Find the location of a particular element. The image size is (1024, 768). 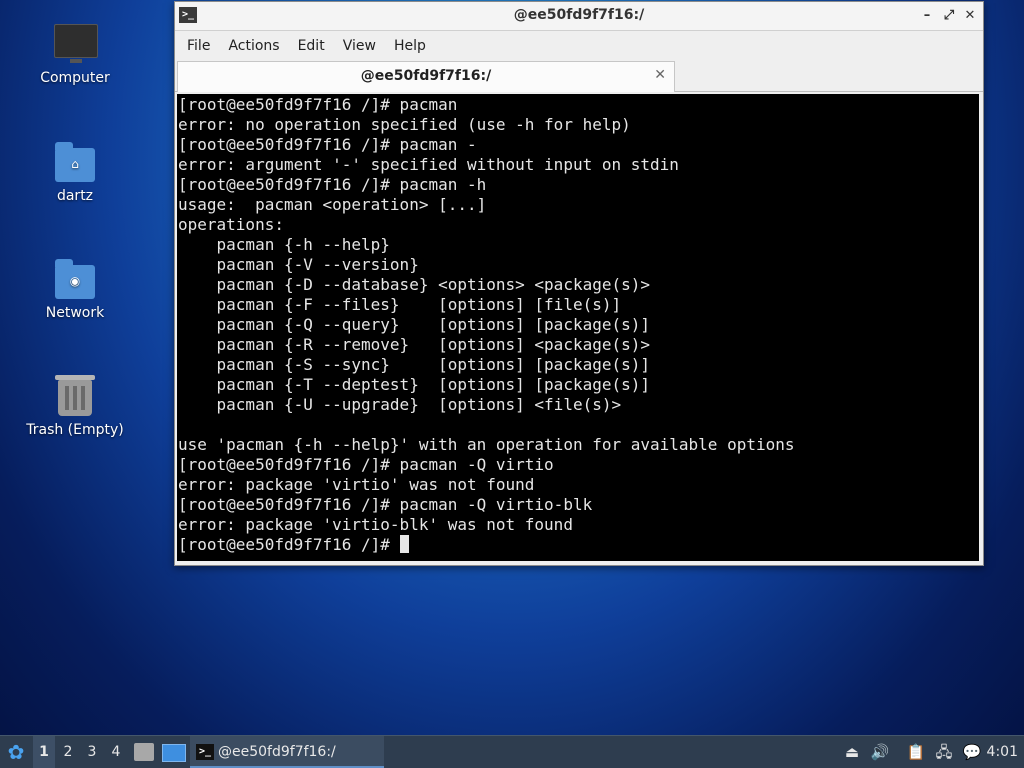

volume-icon: 🔊 is located at coordinates (880, 752).